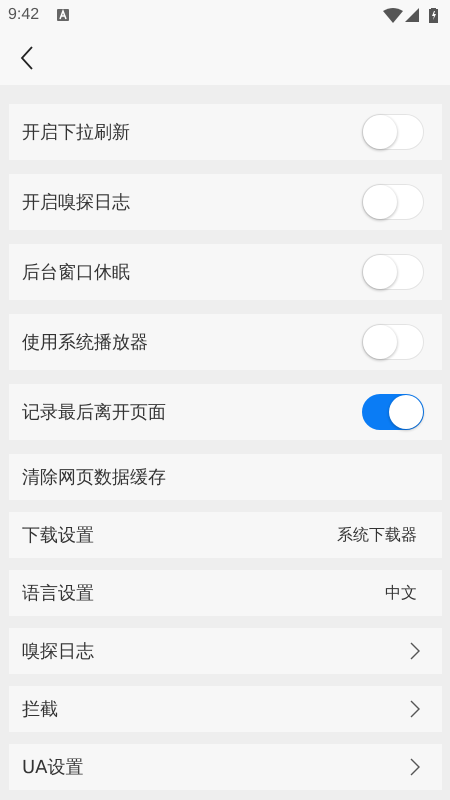 Image resolution: width=450 pixels, height=800 pixels. Describe the element at coordinates (225, 767) in the screenshot. I see `settings-row: UA设置` at that location.